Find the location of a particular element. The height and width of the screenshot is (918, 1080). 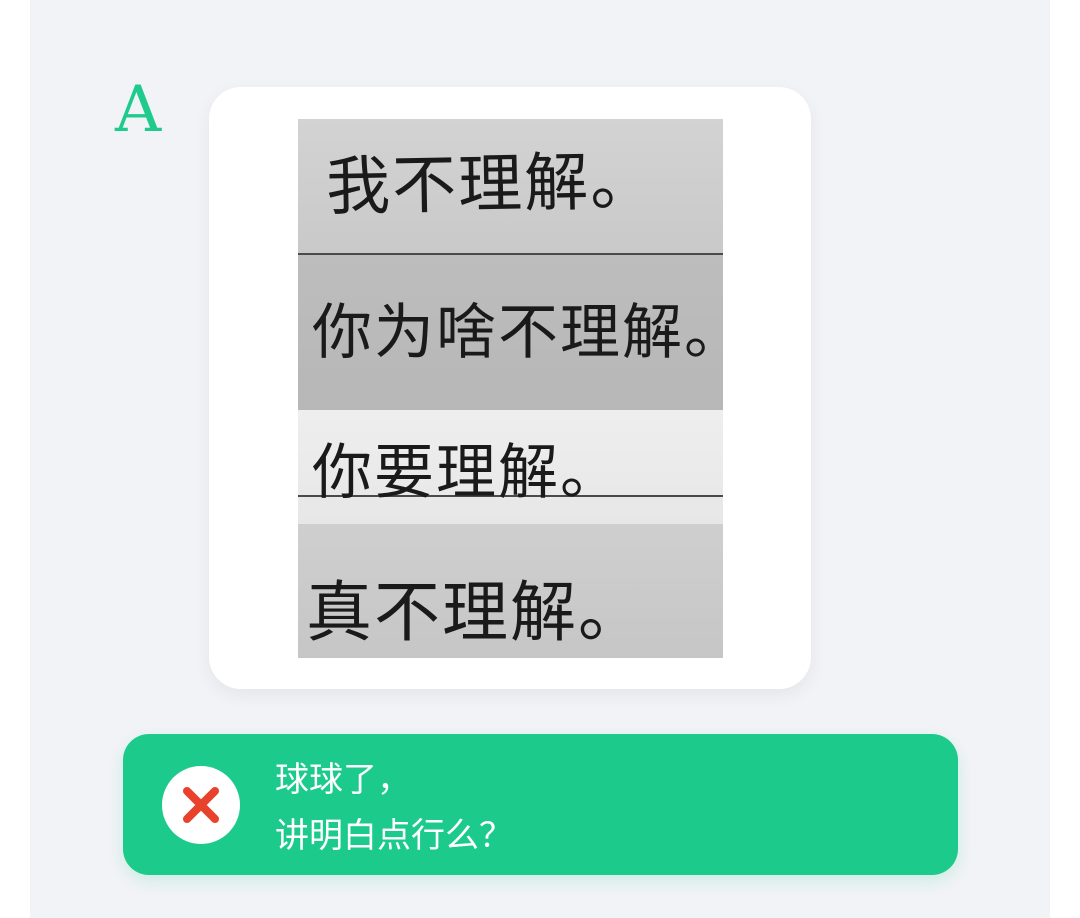

wrong-x-icon is located at coordinates (201, 805).